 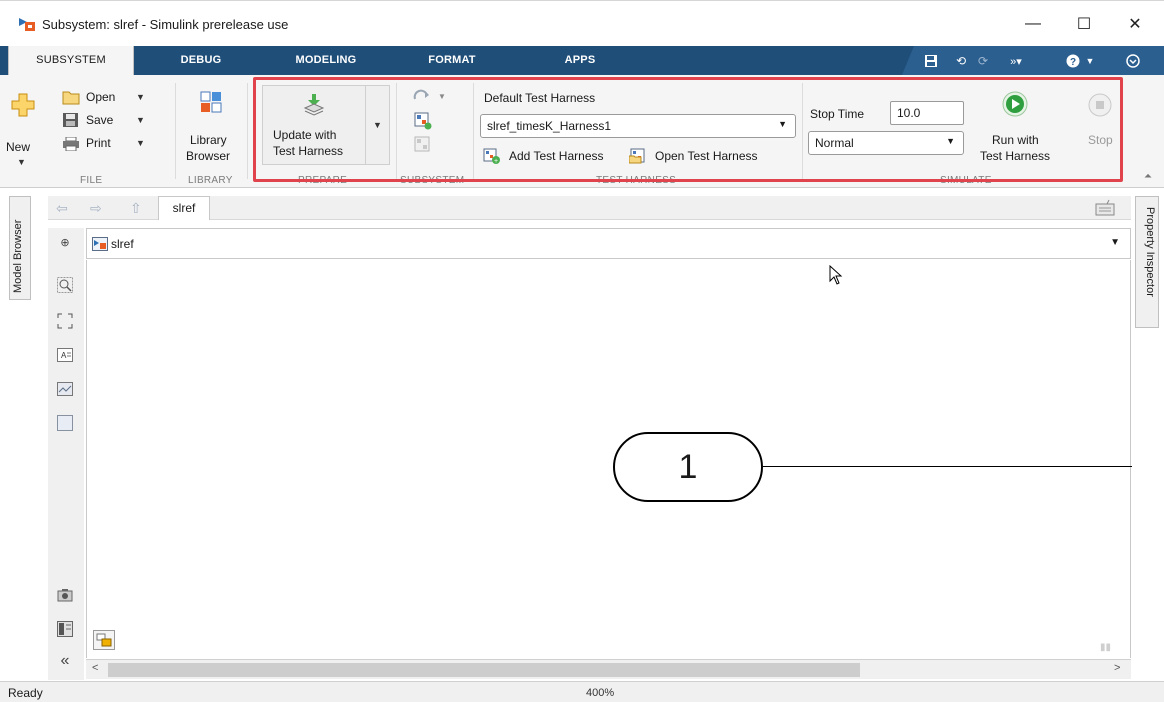 I want to click on run-with-test-harness-button: Run with Test Harness, so click(x=1016, y=126).